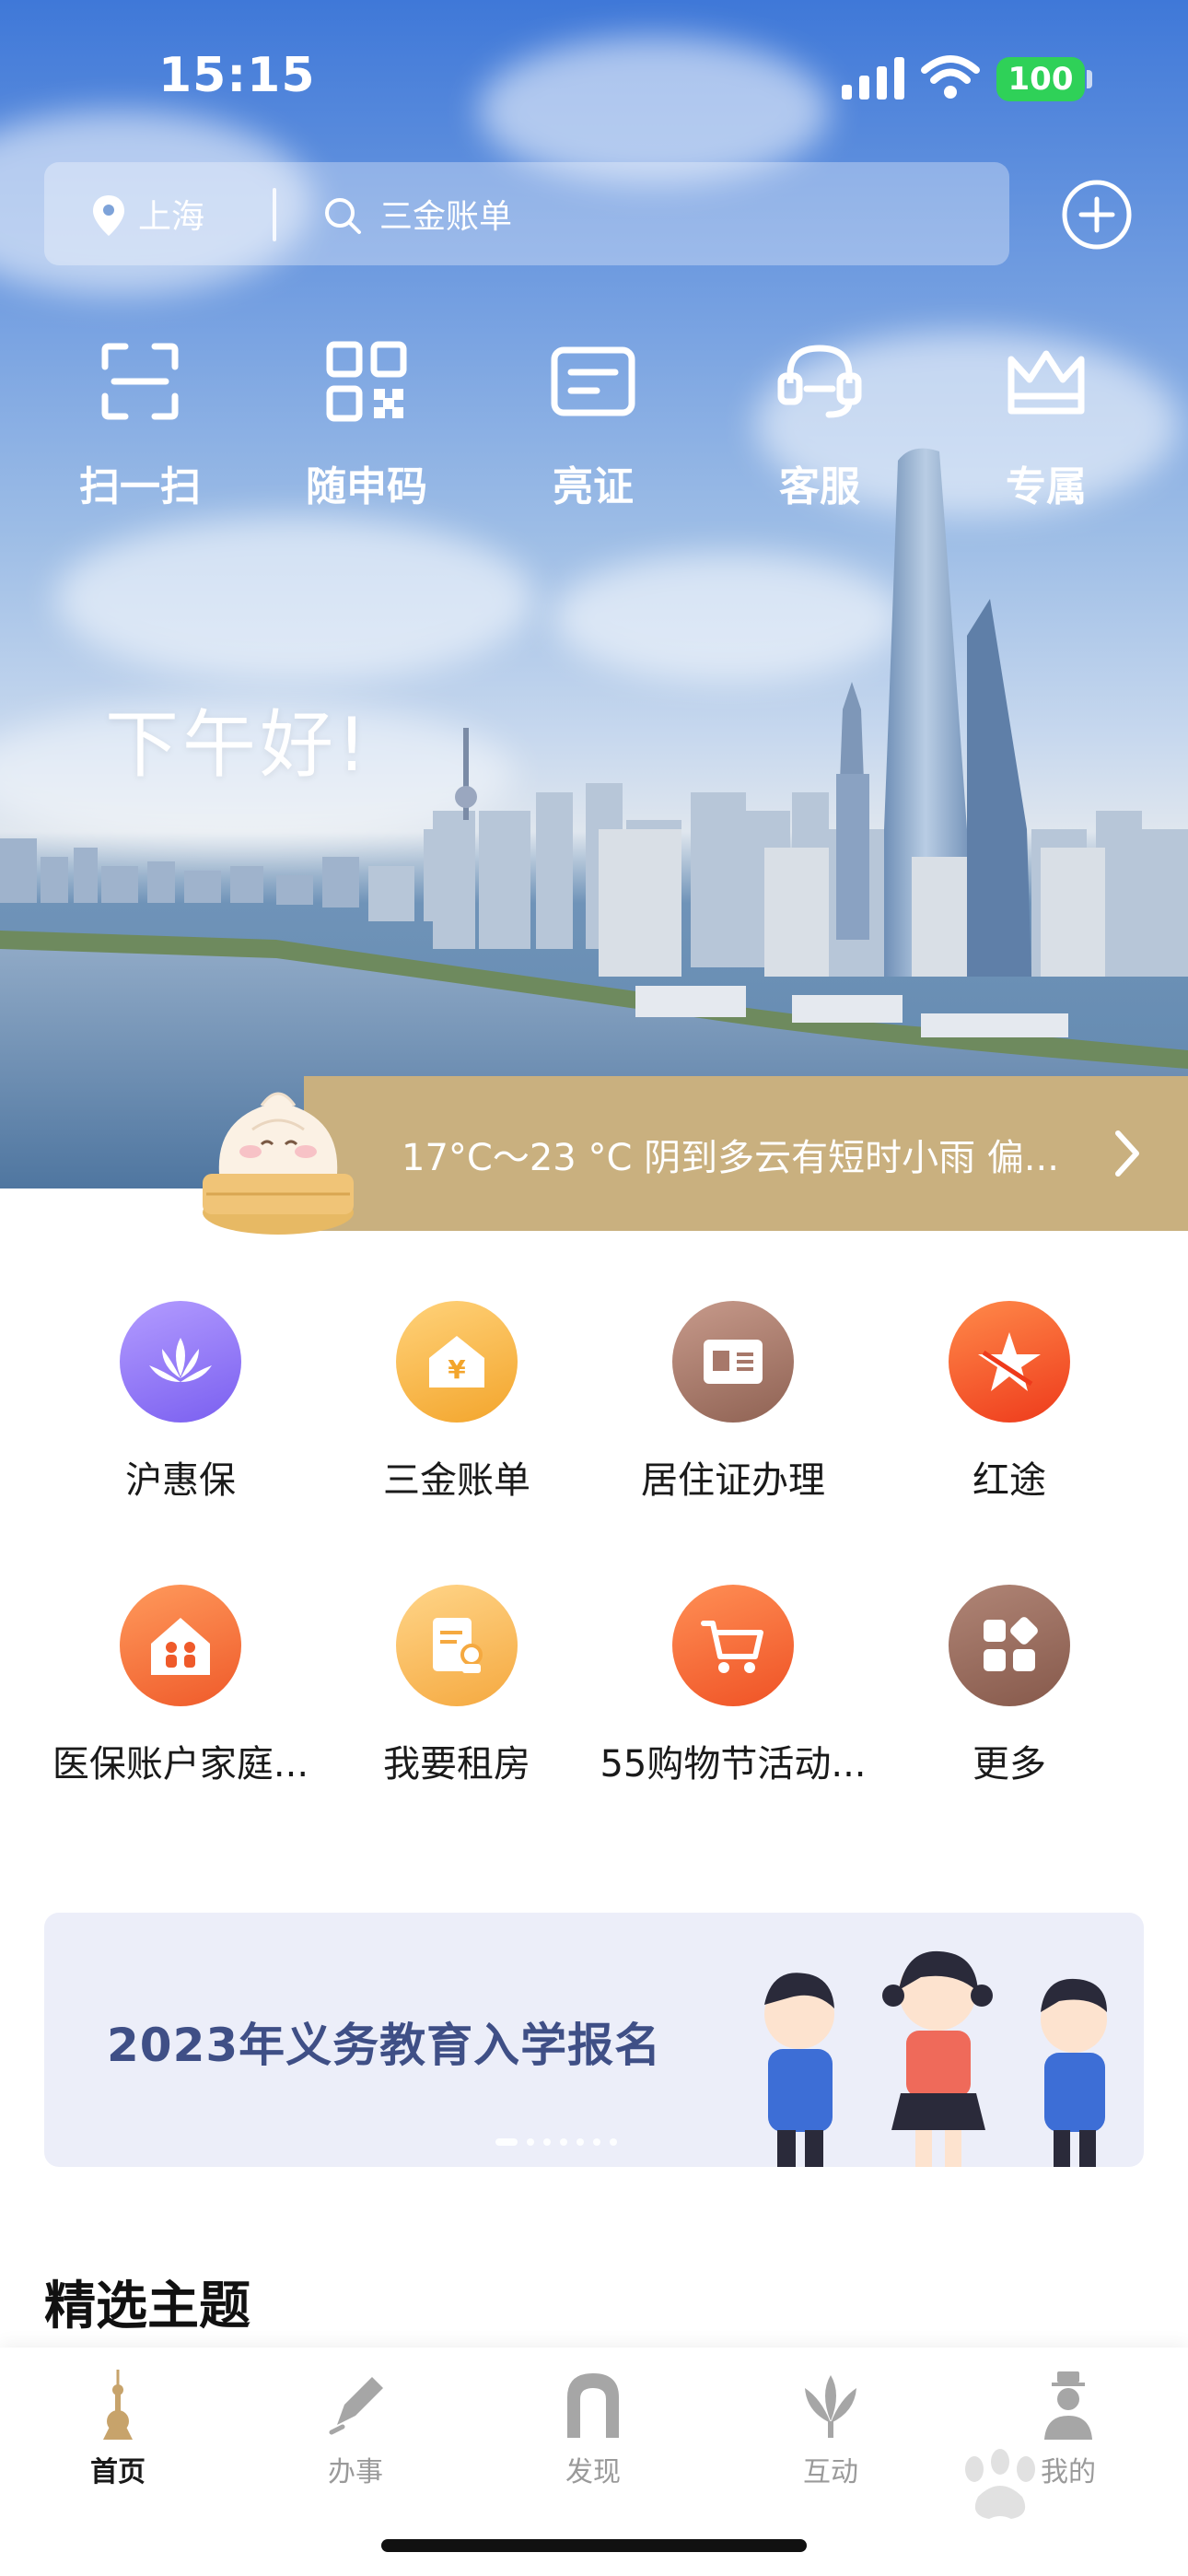 The width and height of the screenshot is (1188, 2576). I want to click on more-grid-icon, so click(1011, 1644).